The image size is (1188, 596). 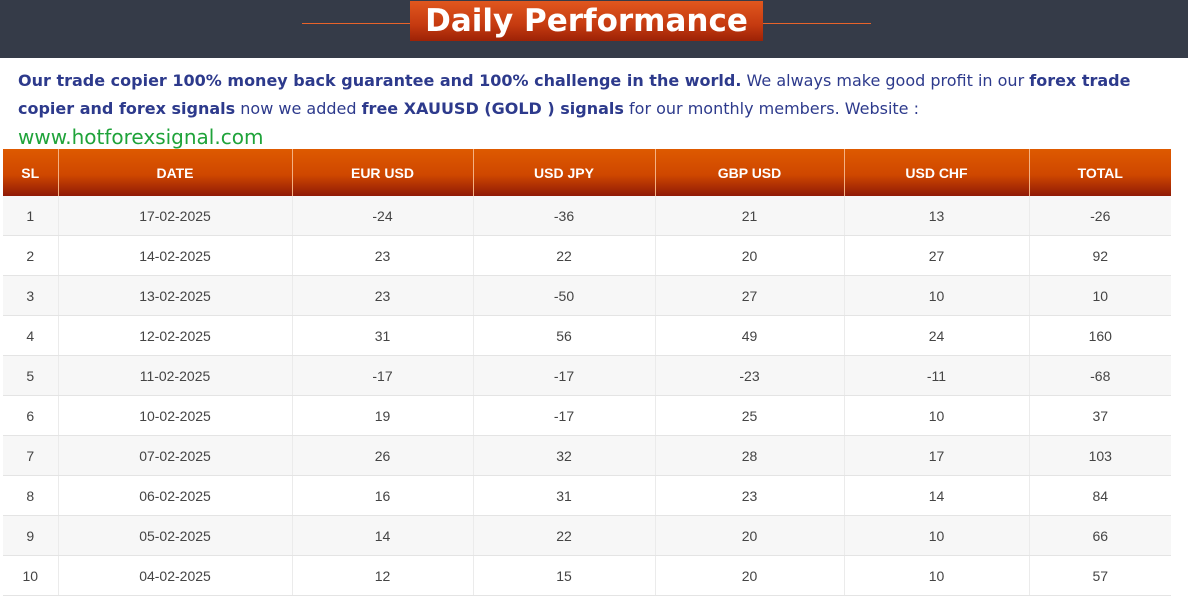 I want to click on cell-gbpusd: 25, so click(x=749, y=415).